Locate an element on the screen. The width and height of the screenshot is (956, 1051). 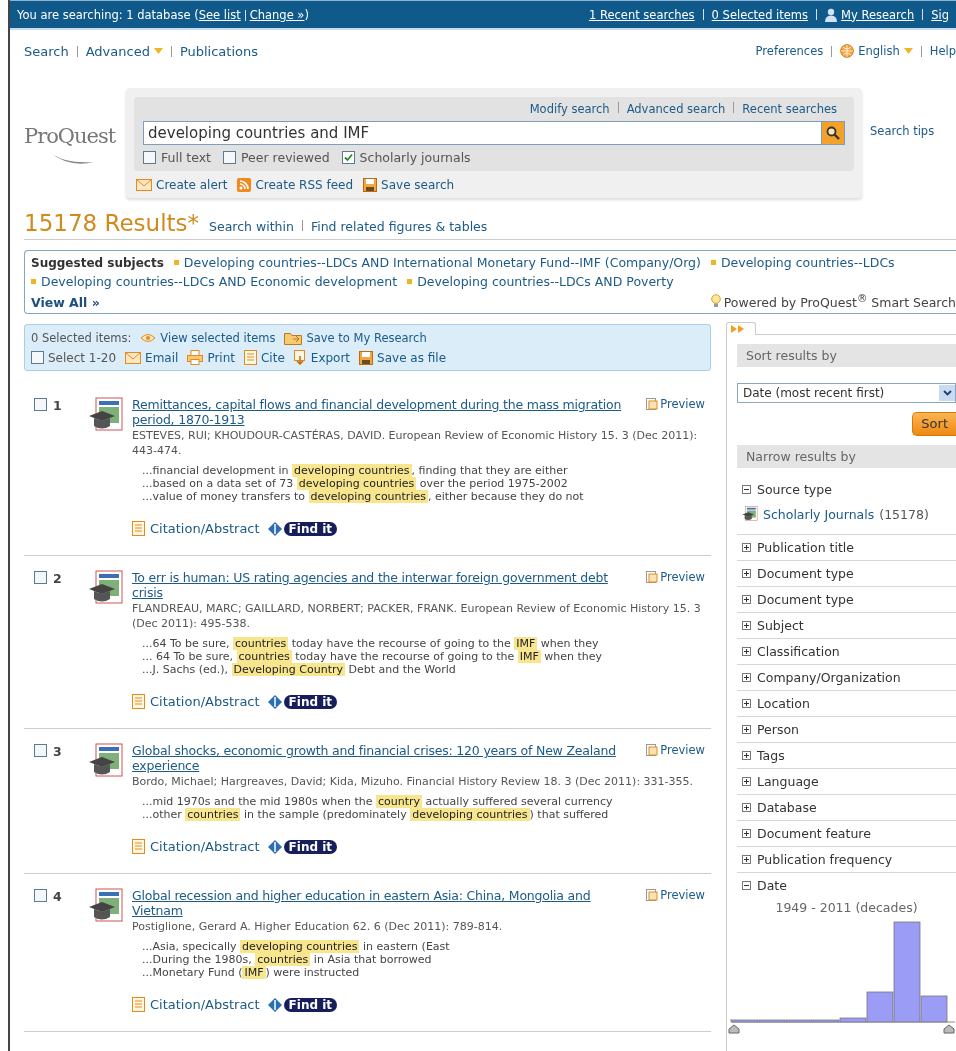
facet-label: Company/Organization is located at coordinates (829, 678).